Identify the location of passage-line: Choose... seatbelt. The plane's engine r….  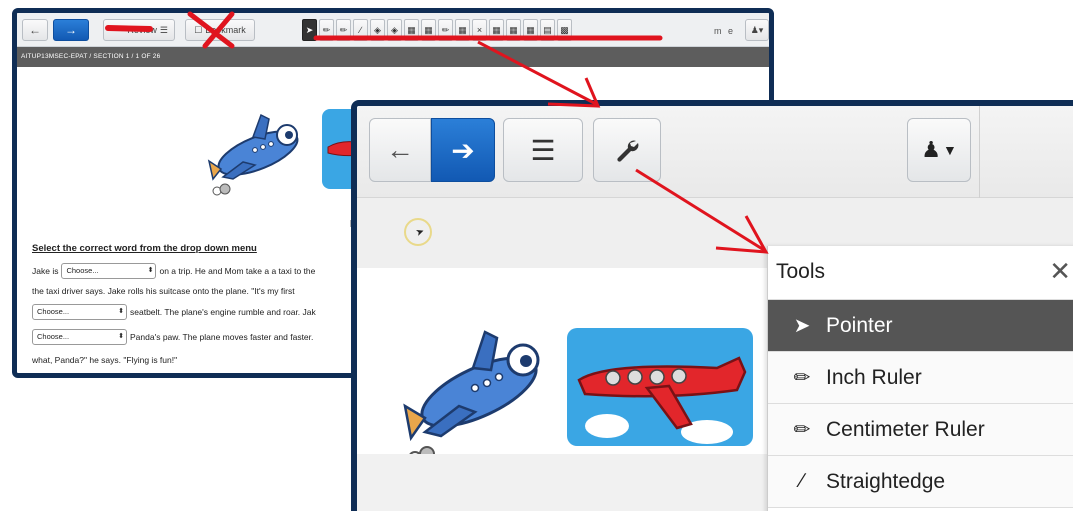
(174, 312).